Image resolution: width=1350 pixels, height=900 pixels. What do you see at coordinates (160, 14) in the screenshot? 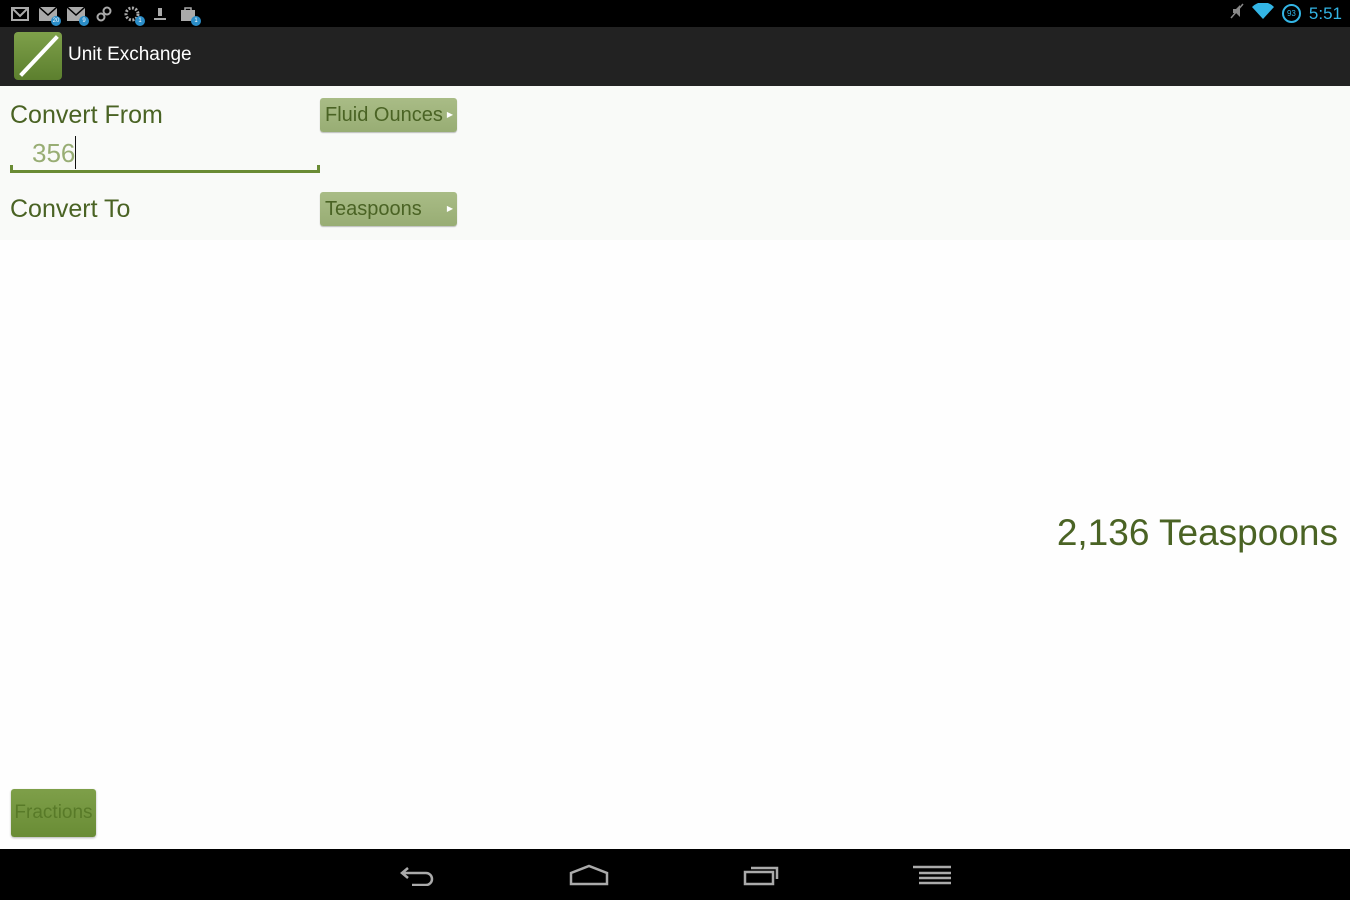
I see `download-icon` at bounding box center [160, 14].